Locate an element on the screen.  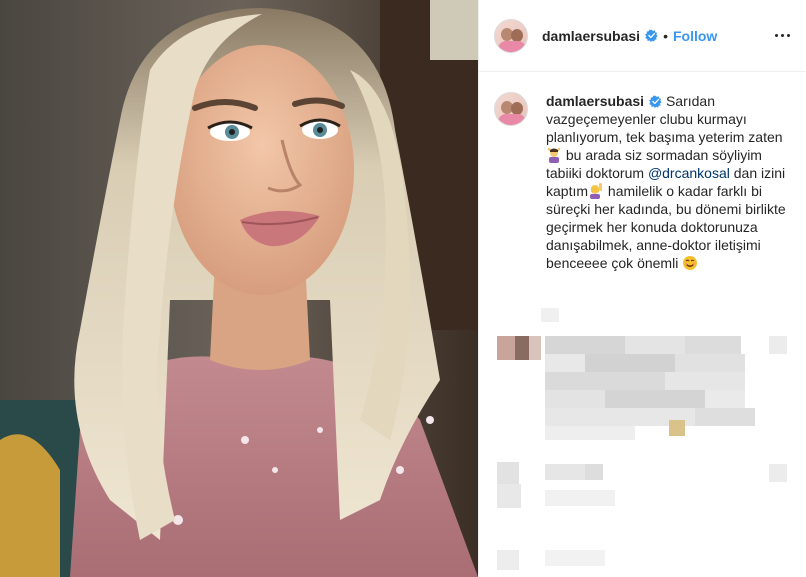
caption-username: damlaersubasi is located at coordinates (595, 101).